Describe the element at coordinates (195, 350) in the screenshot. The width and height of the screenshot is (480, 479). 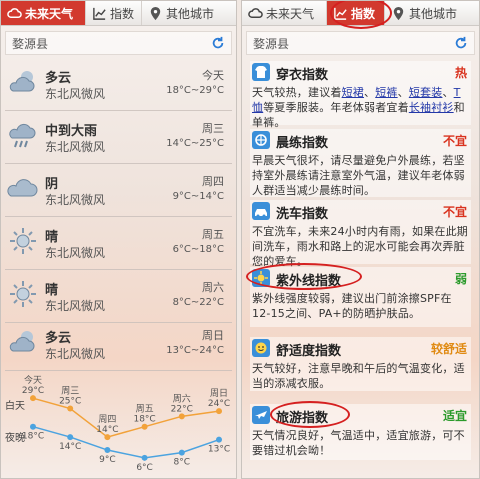
I see `temp-range: 13°C~24°C` at that location.